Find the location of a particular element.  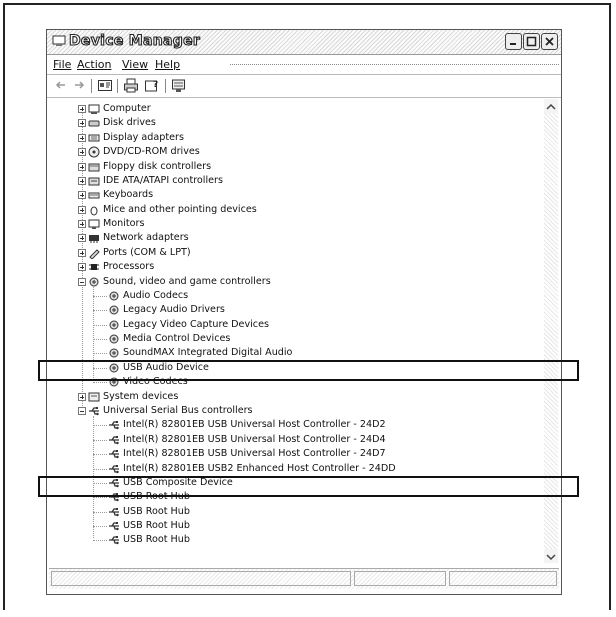

menu-file: File is located at coordinates (62, 64).